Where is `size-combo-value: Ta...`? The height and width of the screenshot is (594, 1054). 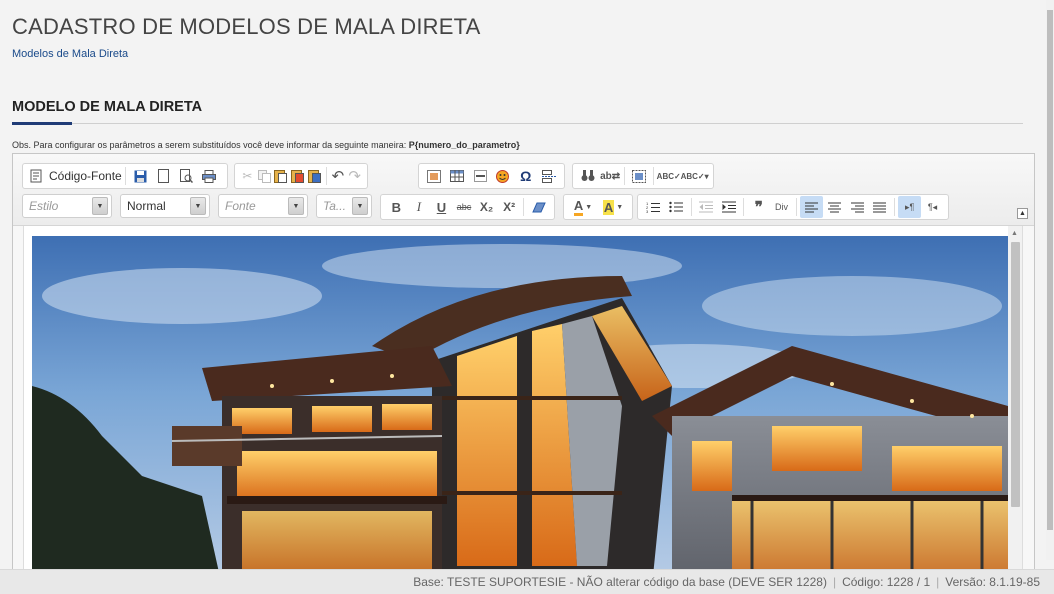 size-combo-value: Ta... is located at coordinates (334, 206).